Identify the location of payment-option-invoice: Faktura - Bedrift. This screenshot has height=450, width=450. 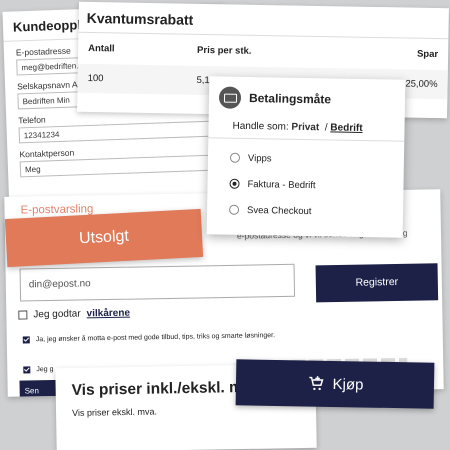
(305, 184).